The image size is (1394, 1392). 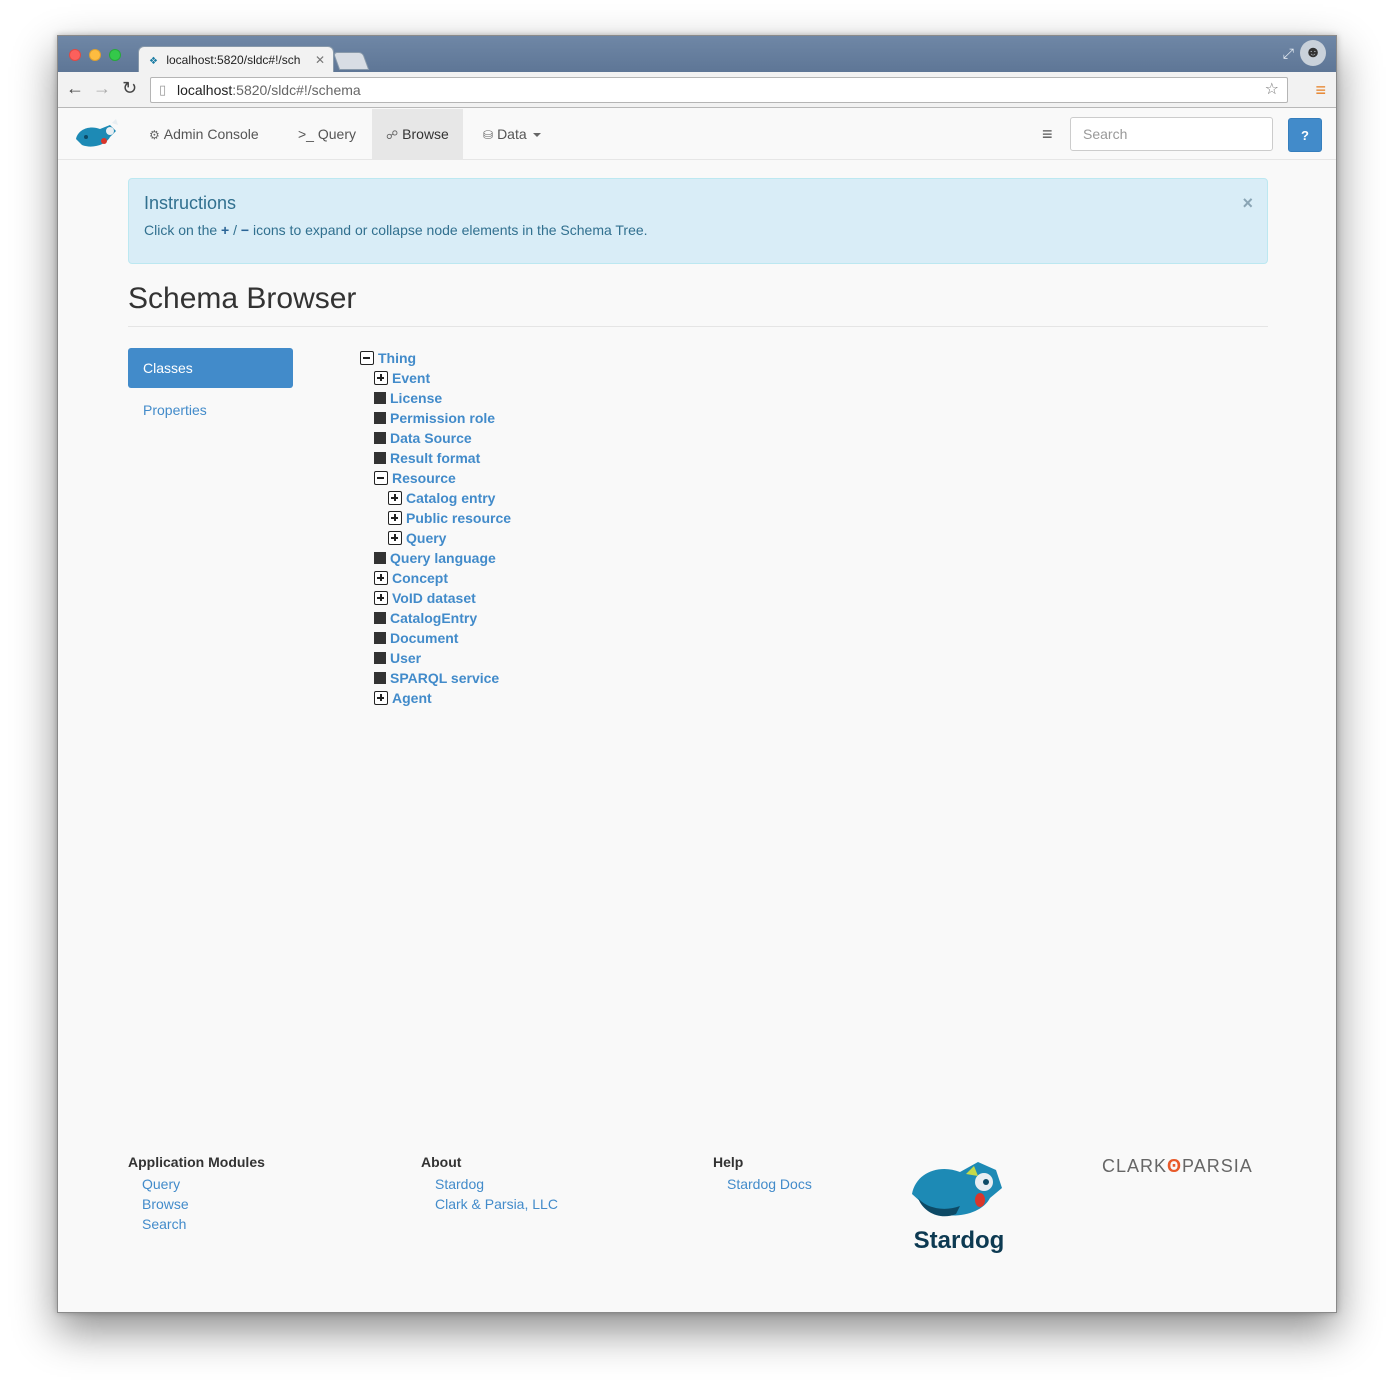 I want to click on zoom-window-button, so click(x=115, y=55).